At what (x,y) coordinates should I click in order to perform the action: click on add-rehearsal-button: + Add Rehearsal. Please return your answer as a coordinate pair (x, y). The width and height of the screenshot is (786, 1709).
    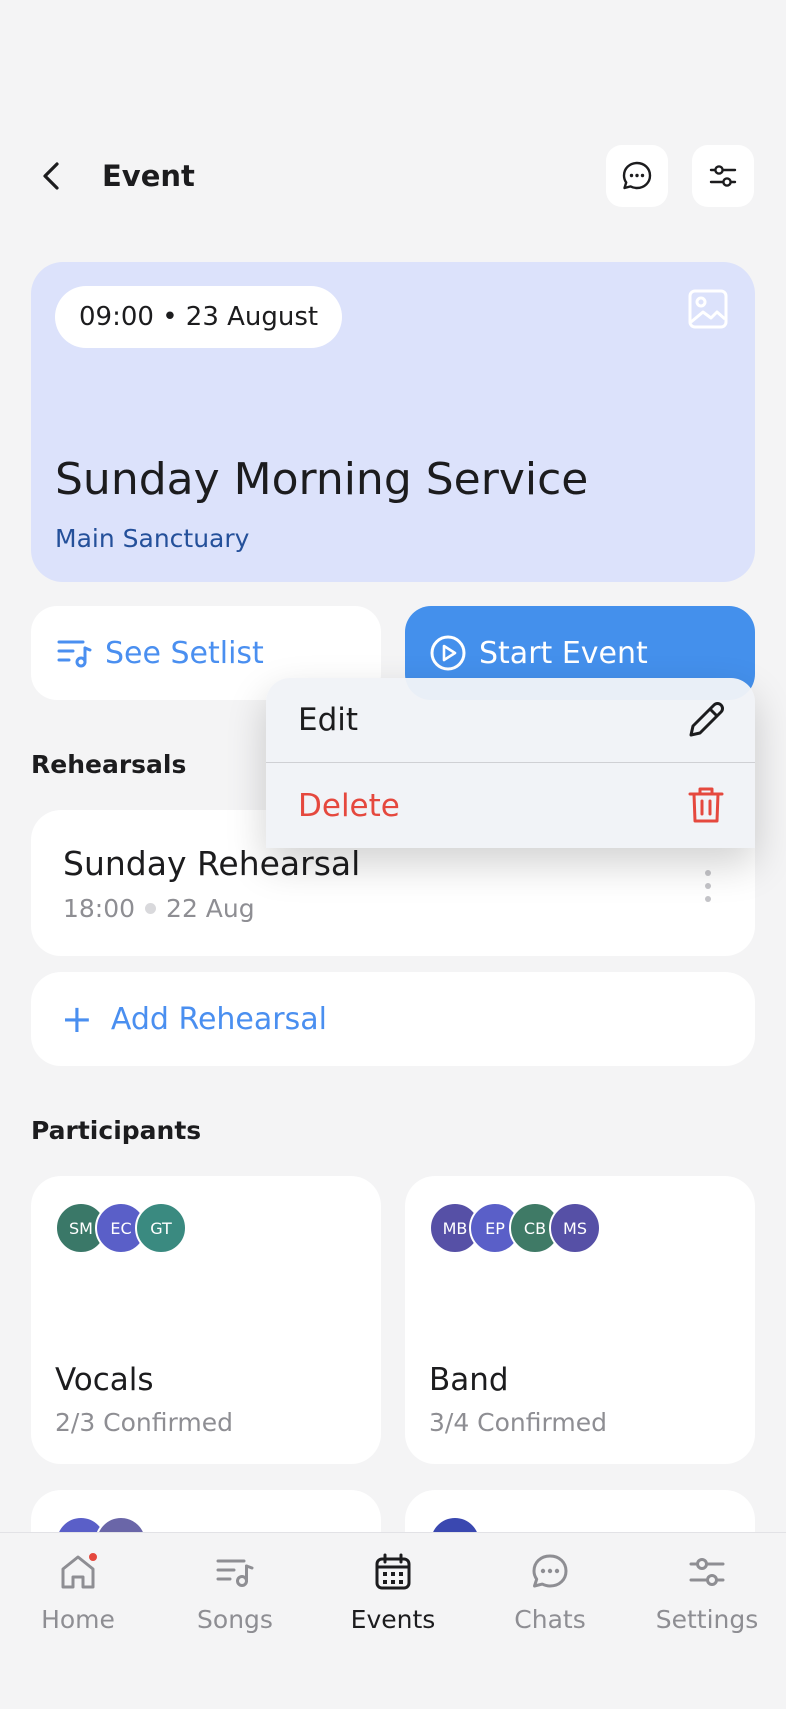
    Looking at the image, I should click on (393, 1019).